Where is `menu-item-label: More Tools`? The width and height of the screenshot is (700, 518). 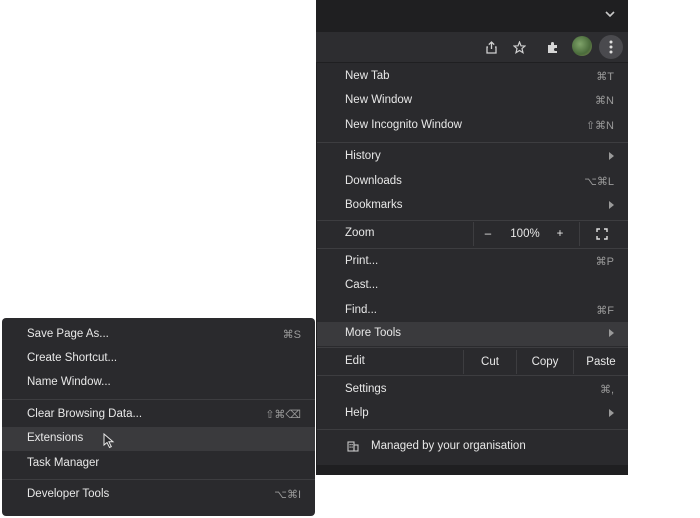 menu-item-label: More Tools is located at coordinates (373, 333).